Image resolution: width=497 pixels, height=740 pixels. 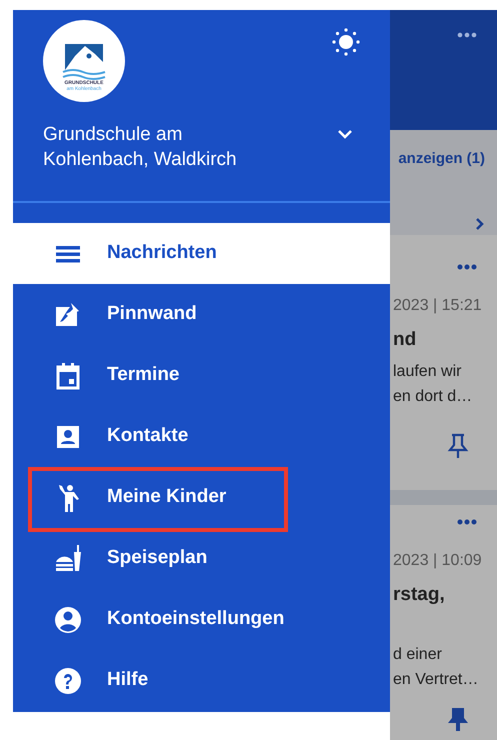 What do you see at coordinates (84, 61) in the screenshot?
I see `logo-drawing` at bounding box center [84, 61].